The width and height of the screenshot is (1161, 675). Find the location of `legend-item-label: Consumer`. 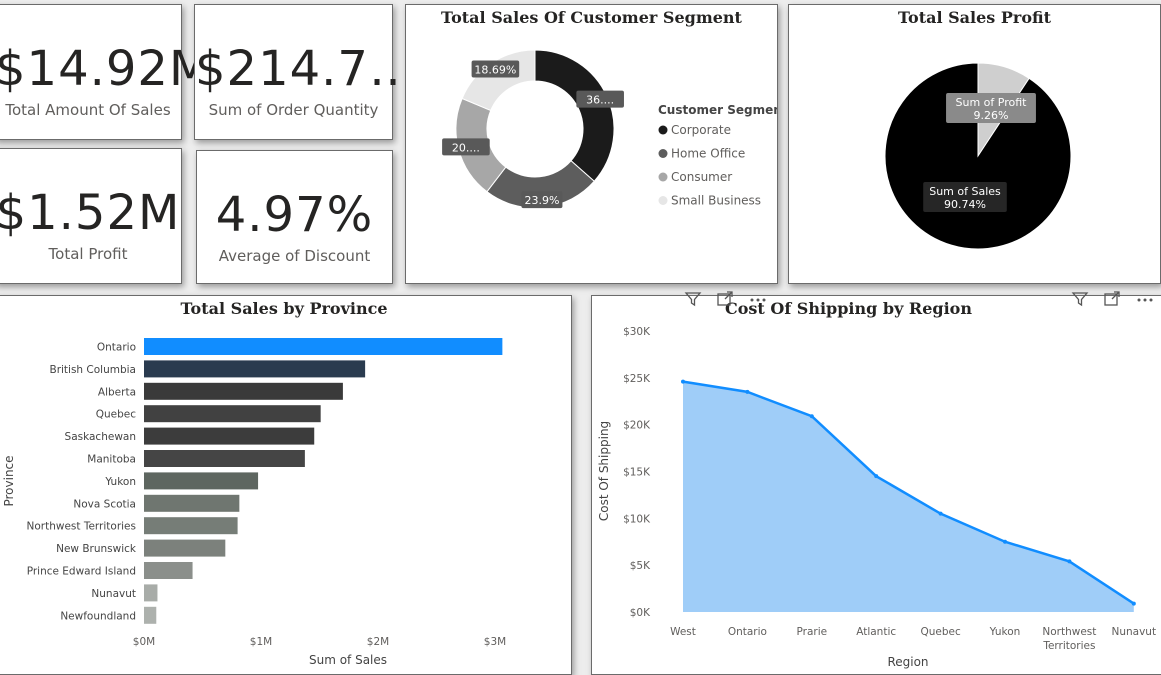

legend-item-label: Consumer is located at coordinates (701, 177).